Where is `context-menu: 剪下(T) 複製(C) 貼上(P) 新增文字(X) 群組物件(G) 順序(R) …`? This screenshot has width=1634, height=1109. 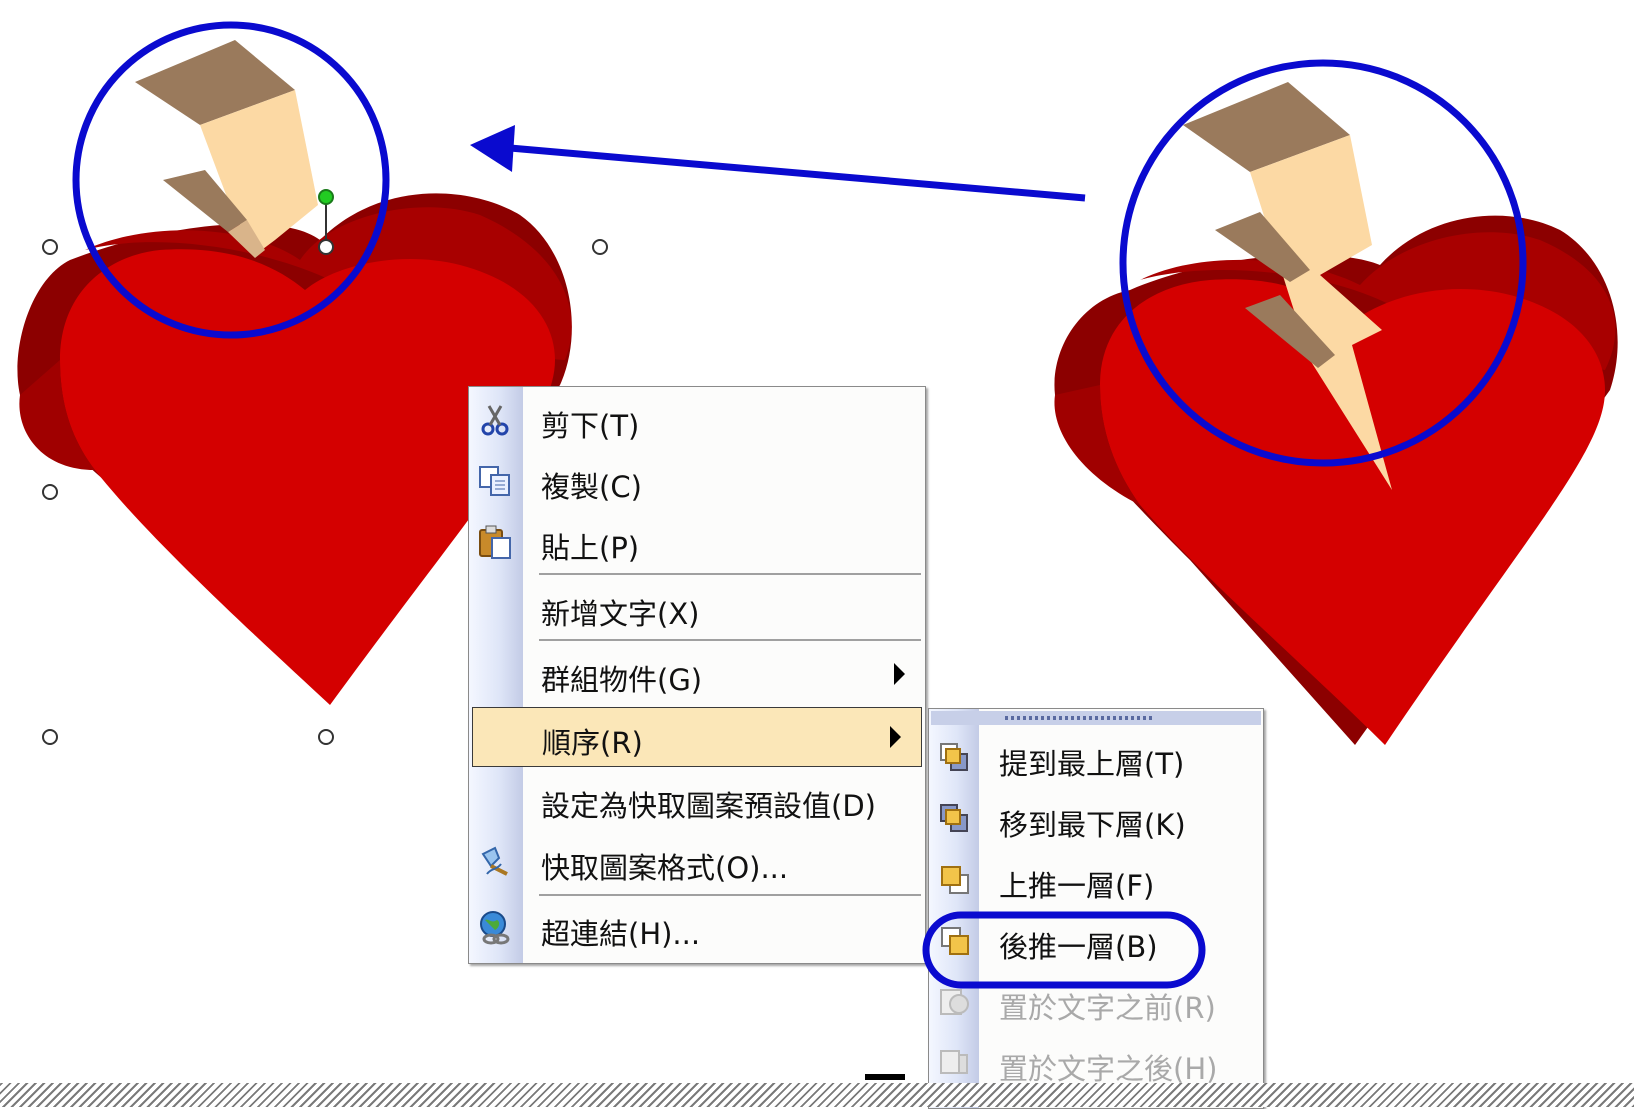
context-menu: 剪下(T) 複製(C) 貼上(P) 新增文字(X) 群組物件(G) 順序(R) … is located at coordinates (697, 675).